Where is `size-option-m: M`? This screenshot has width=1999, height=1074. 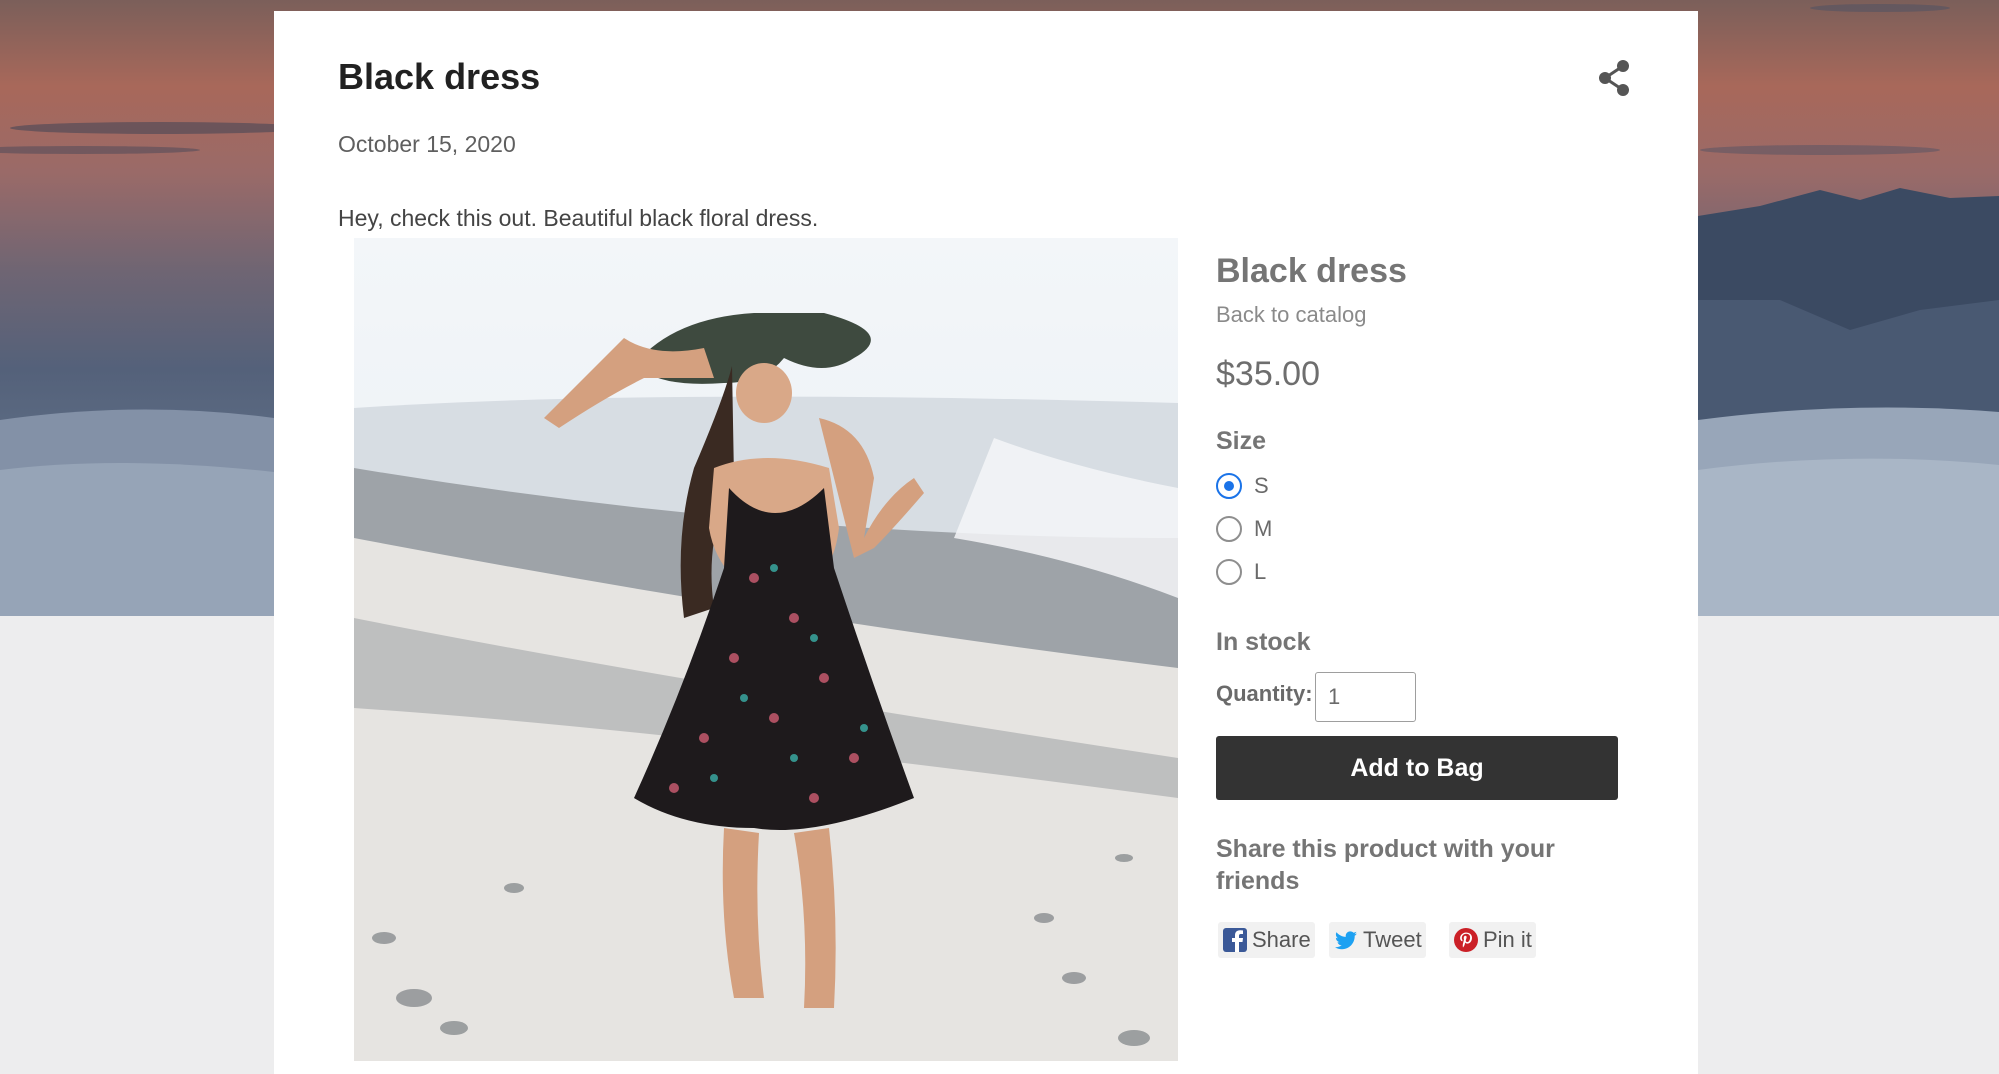 size-option-m: M is located at coordinates (1244, 529).